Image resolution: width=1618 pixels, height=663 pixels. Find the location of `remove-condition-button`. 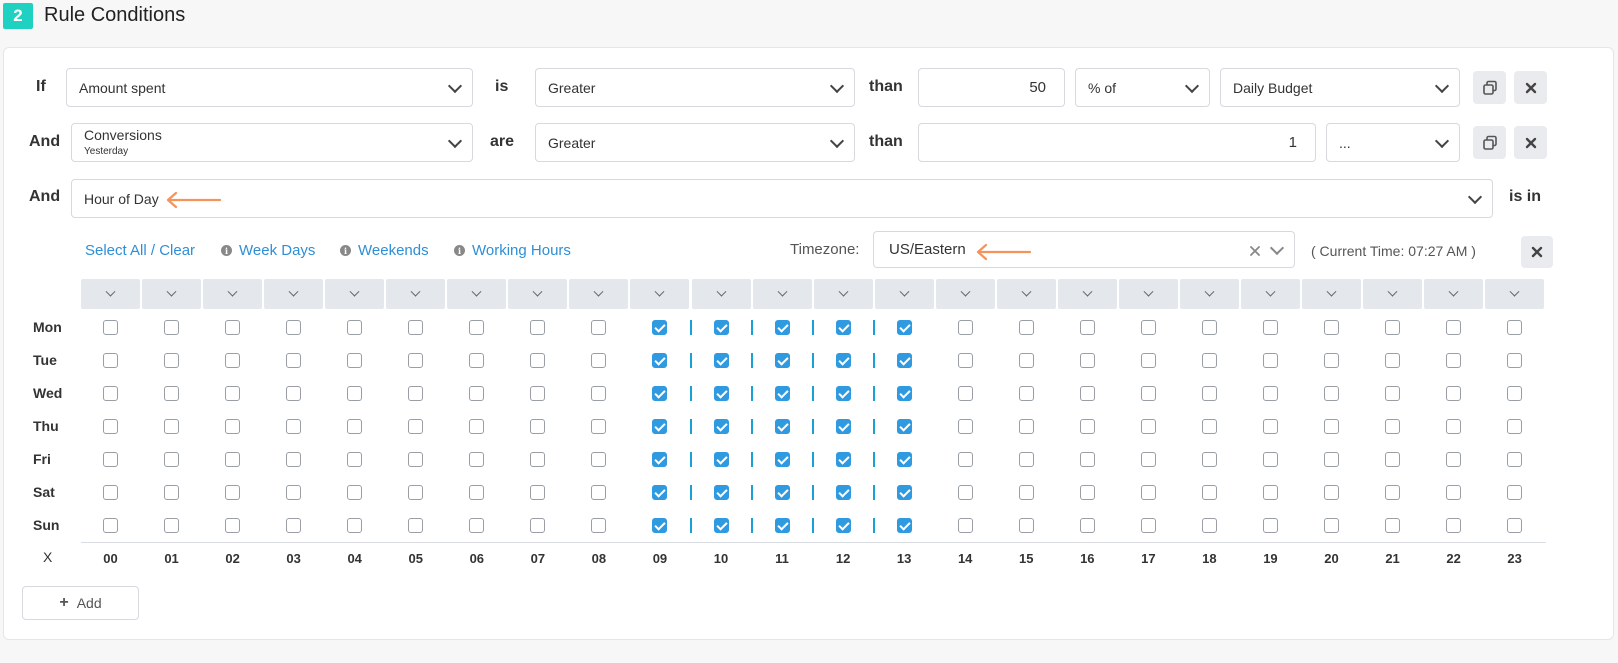

remove-condition-button is located at coordinates (1530, 142).